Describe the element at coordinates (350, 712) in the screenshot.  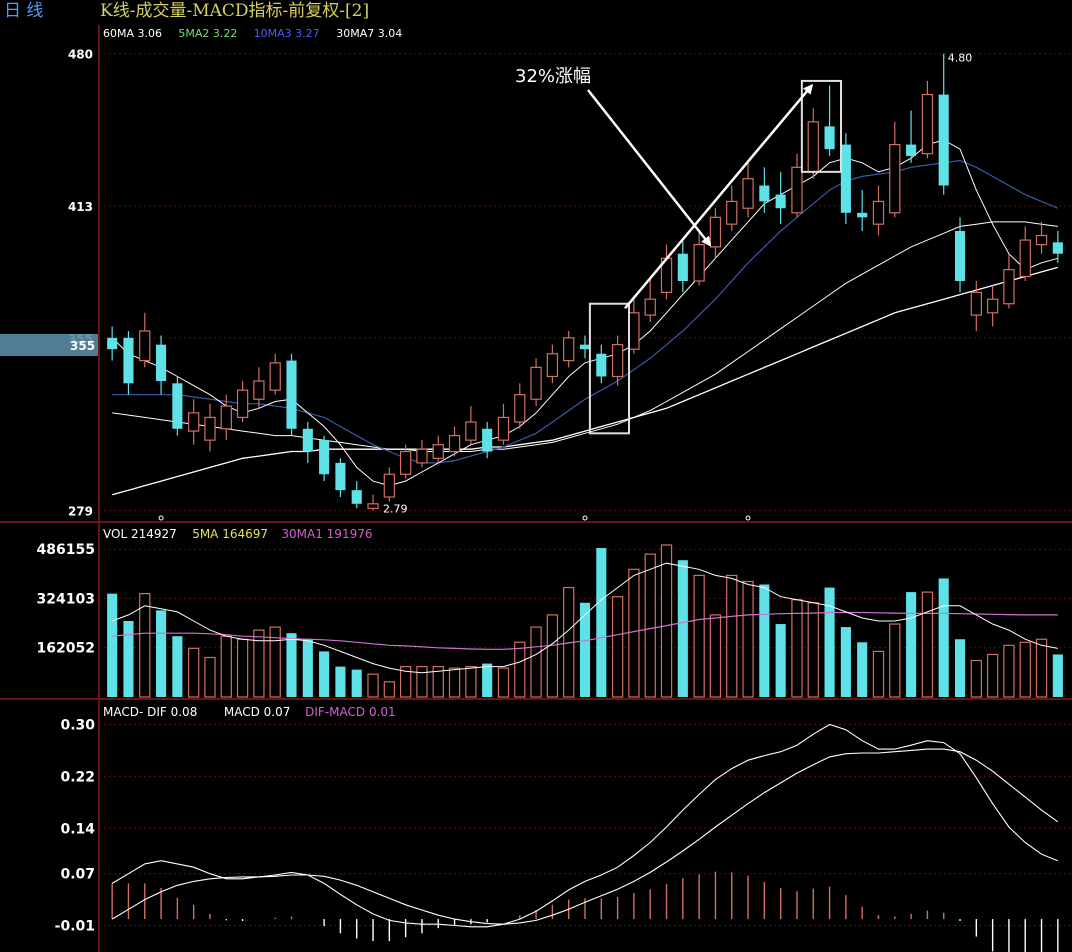
I see `macd-legend-item: DIF-MACD 0.01` at that location.